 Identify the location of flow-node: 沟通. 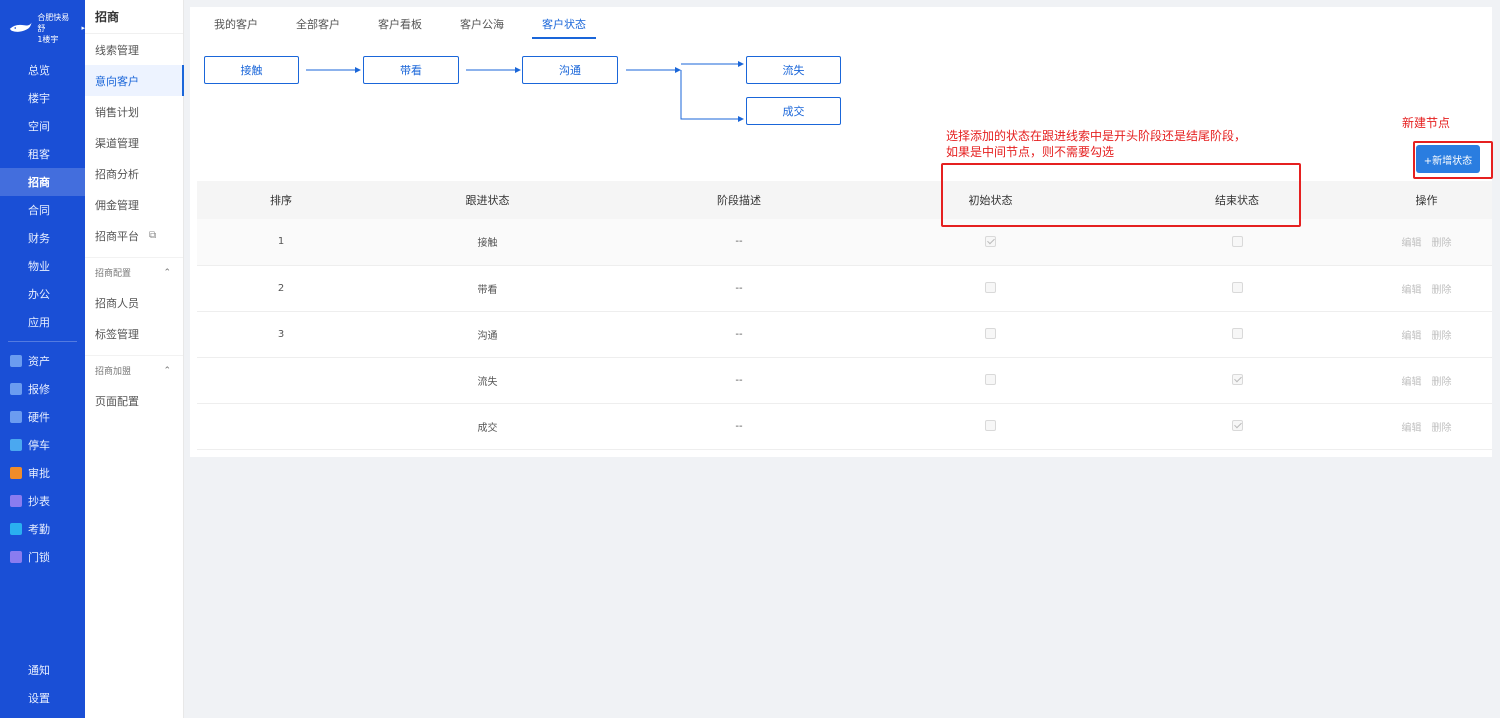
(570, 70).